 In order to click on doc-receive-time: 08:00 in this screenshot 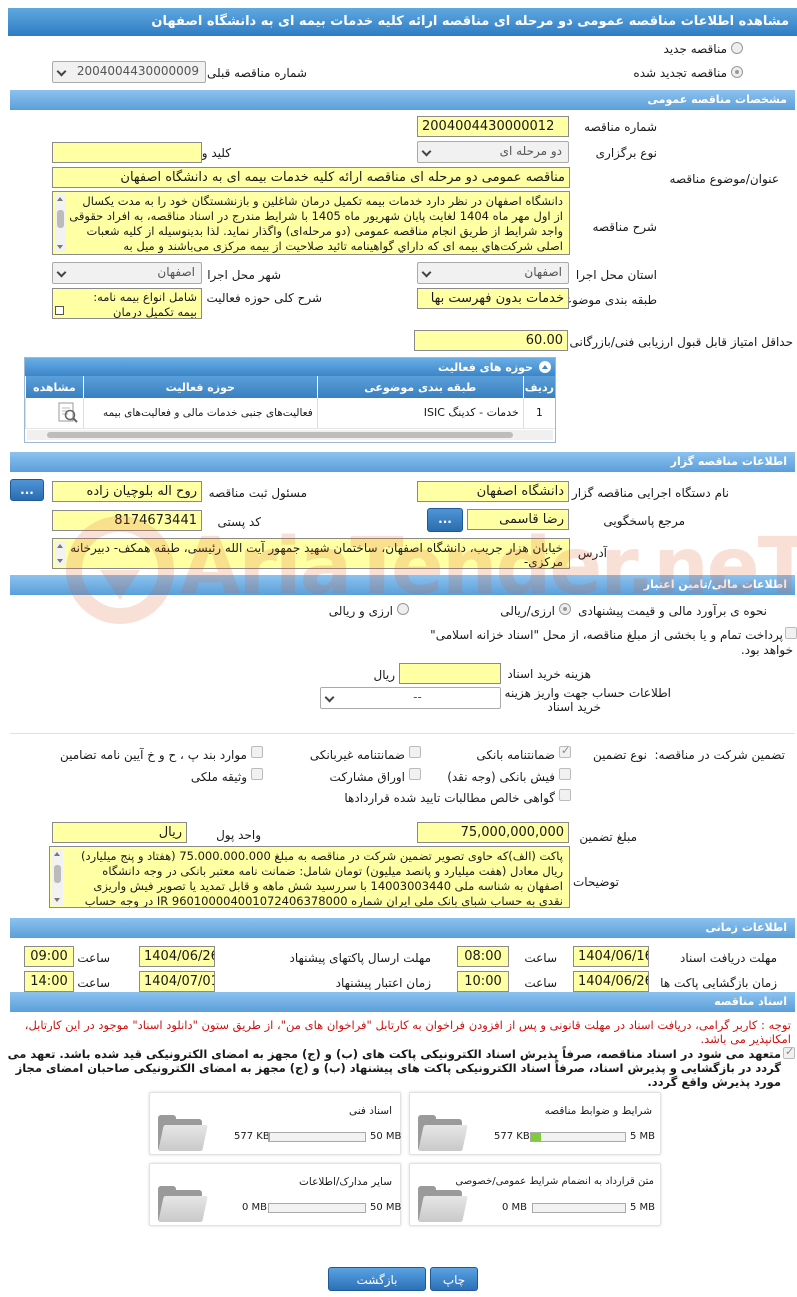, I will do `click(483, 956)`.